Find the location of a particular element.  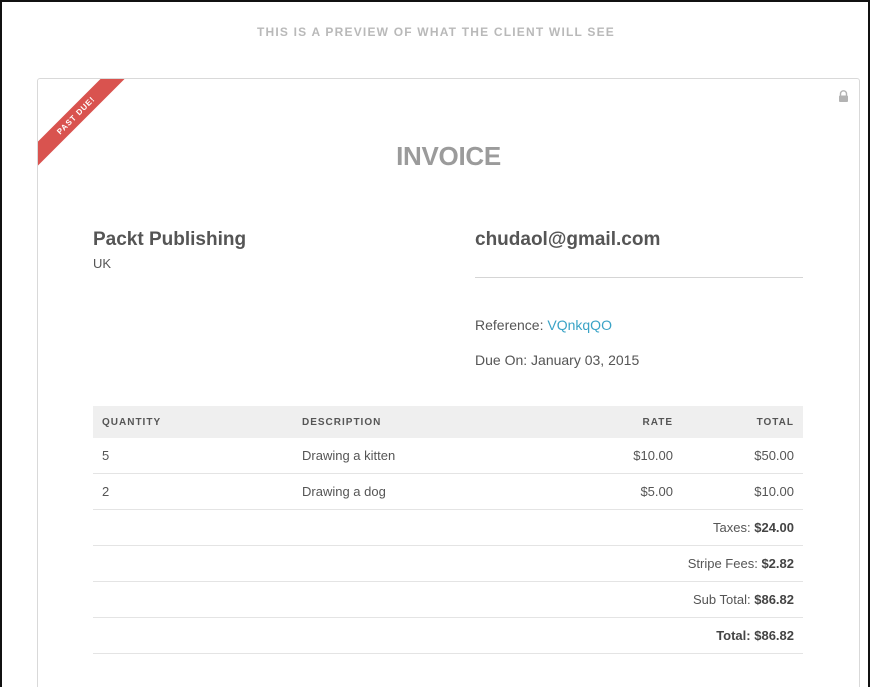

taxes-value: $24.00 is located at coordinates (774, 527).